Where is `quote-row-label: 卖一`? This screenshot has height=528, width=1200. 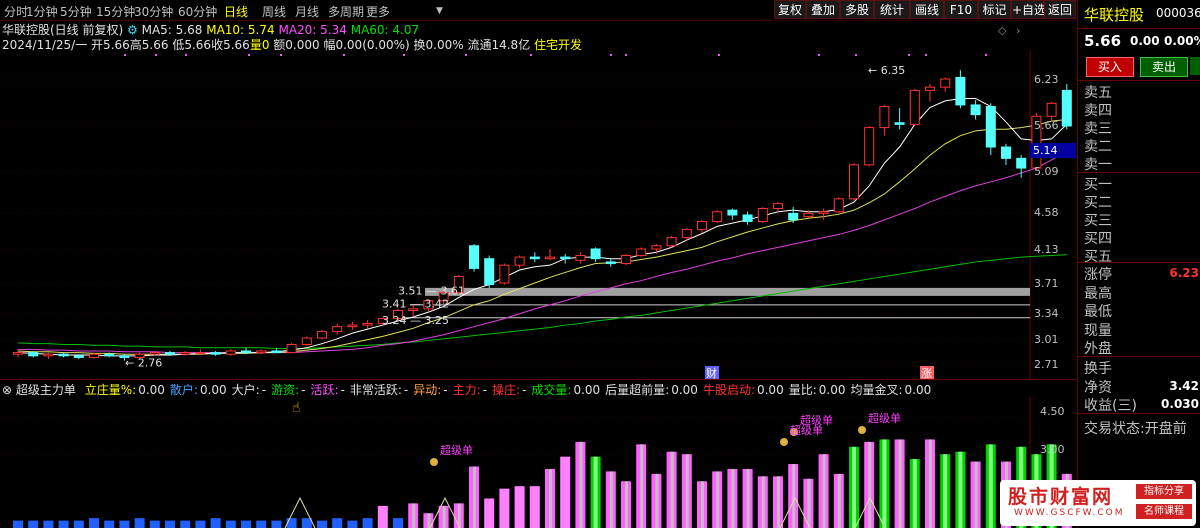 quote-row-label: 卖一 is located at coordinates (1098, 165).